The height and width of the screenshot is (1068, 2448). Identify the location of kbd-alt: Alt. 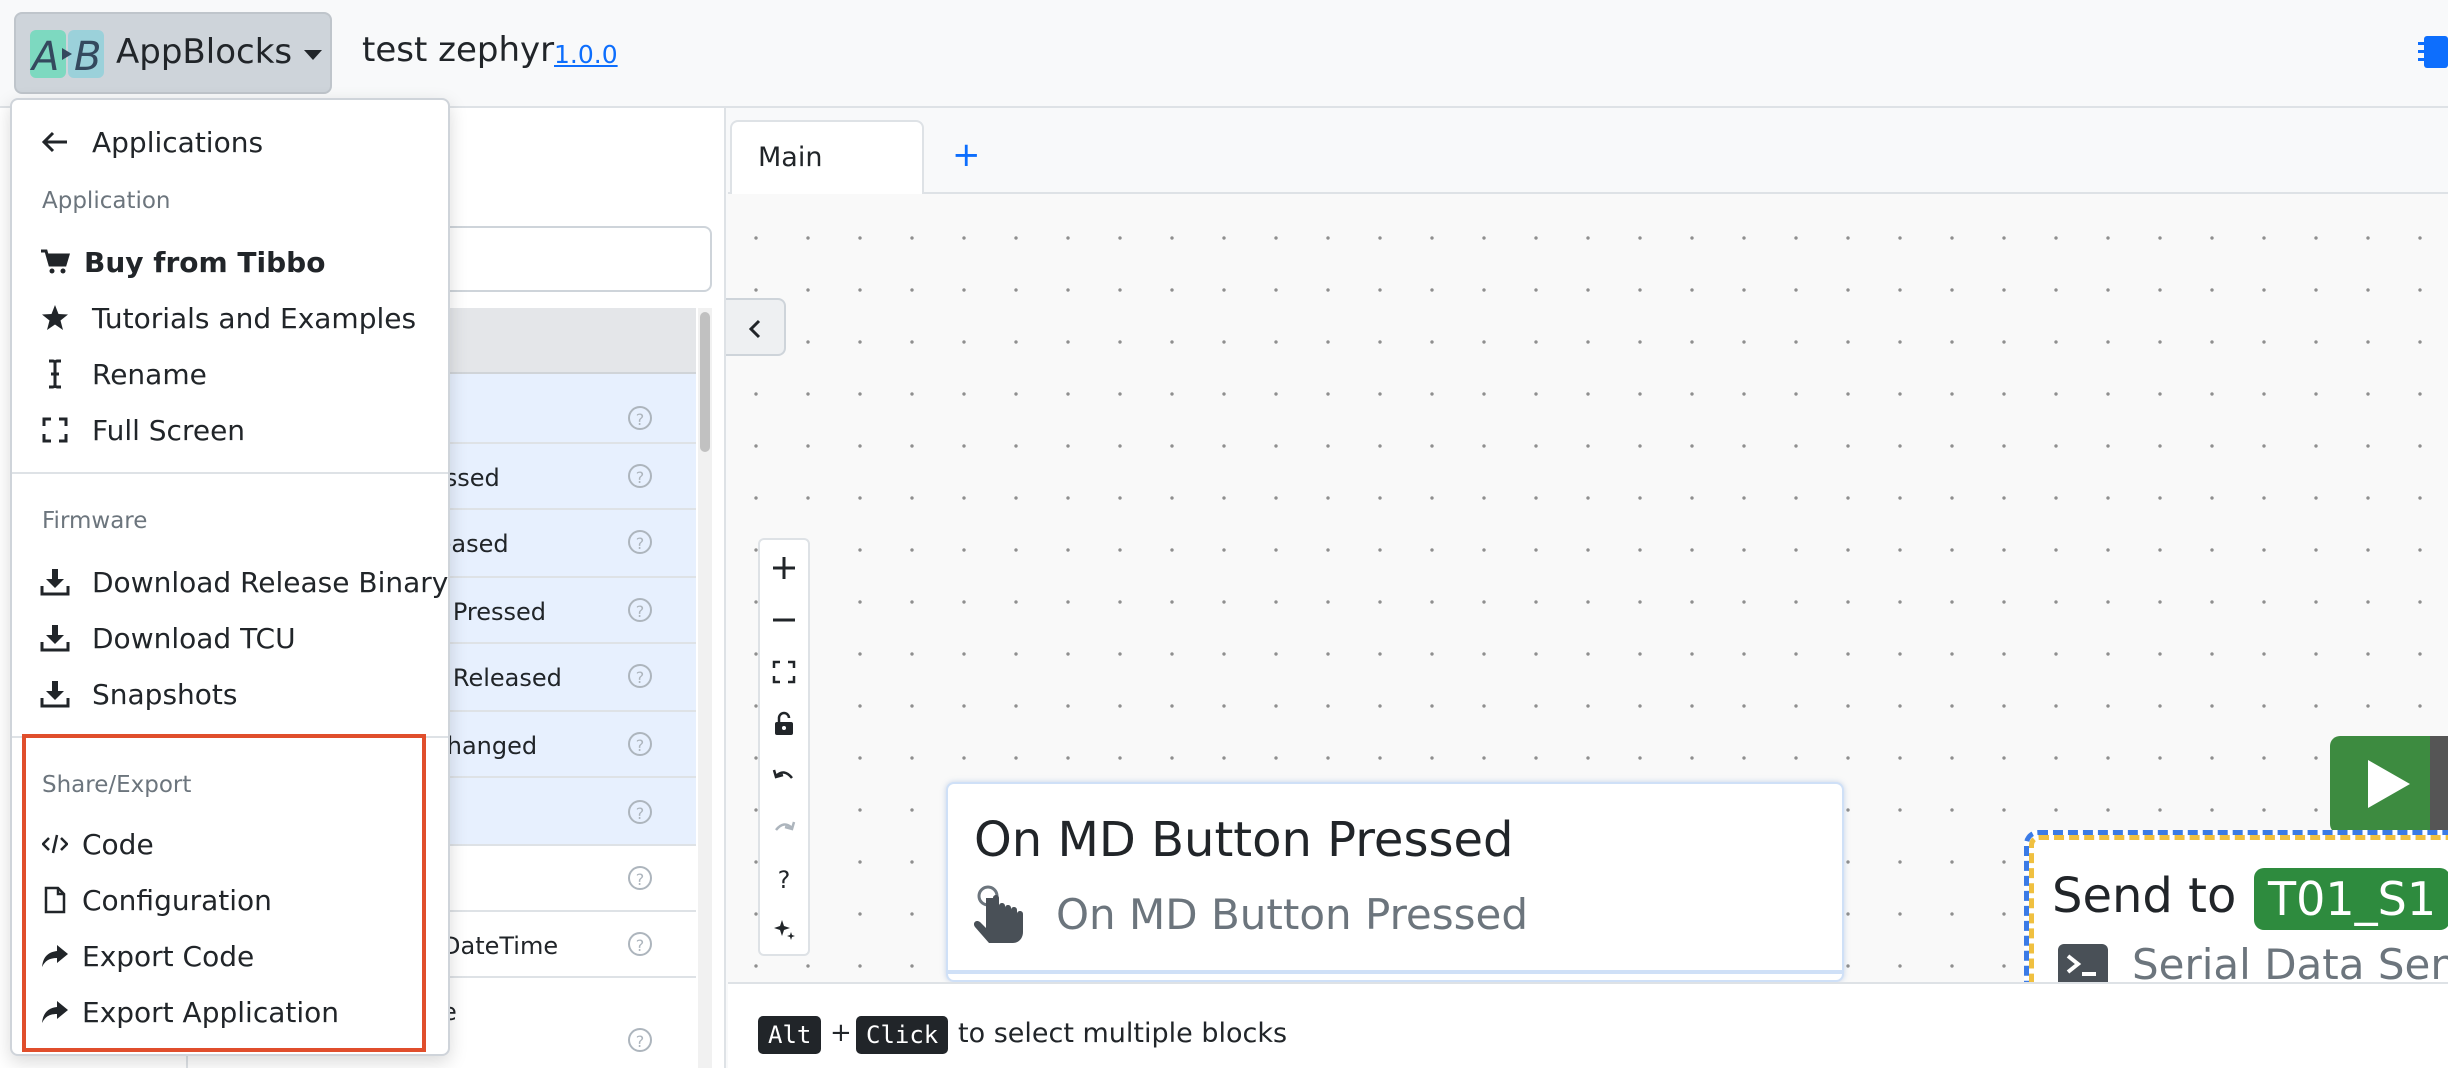
(790, 1035).